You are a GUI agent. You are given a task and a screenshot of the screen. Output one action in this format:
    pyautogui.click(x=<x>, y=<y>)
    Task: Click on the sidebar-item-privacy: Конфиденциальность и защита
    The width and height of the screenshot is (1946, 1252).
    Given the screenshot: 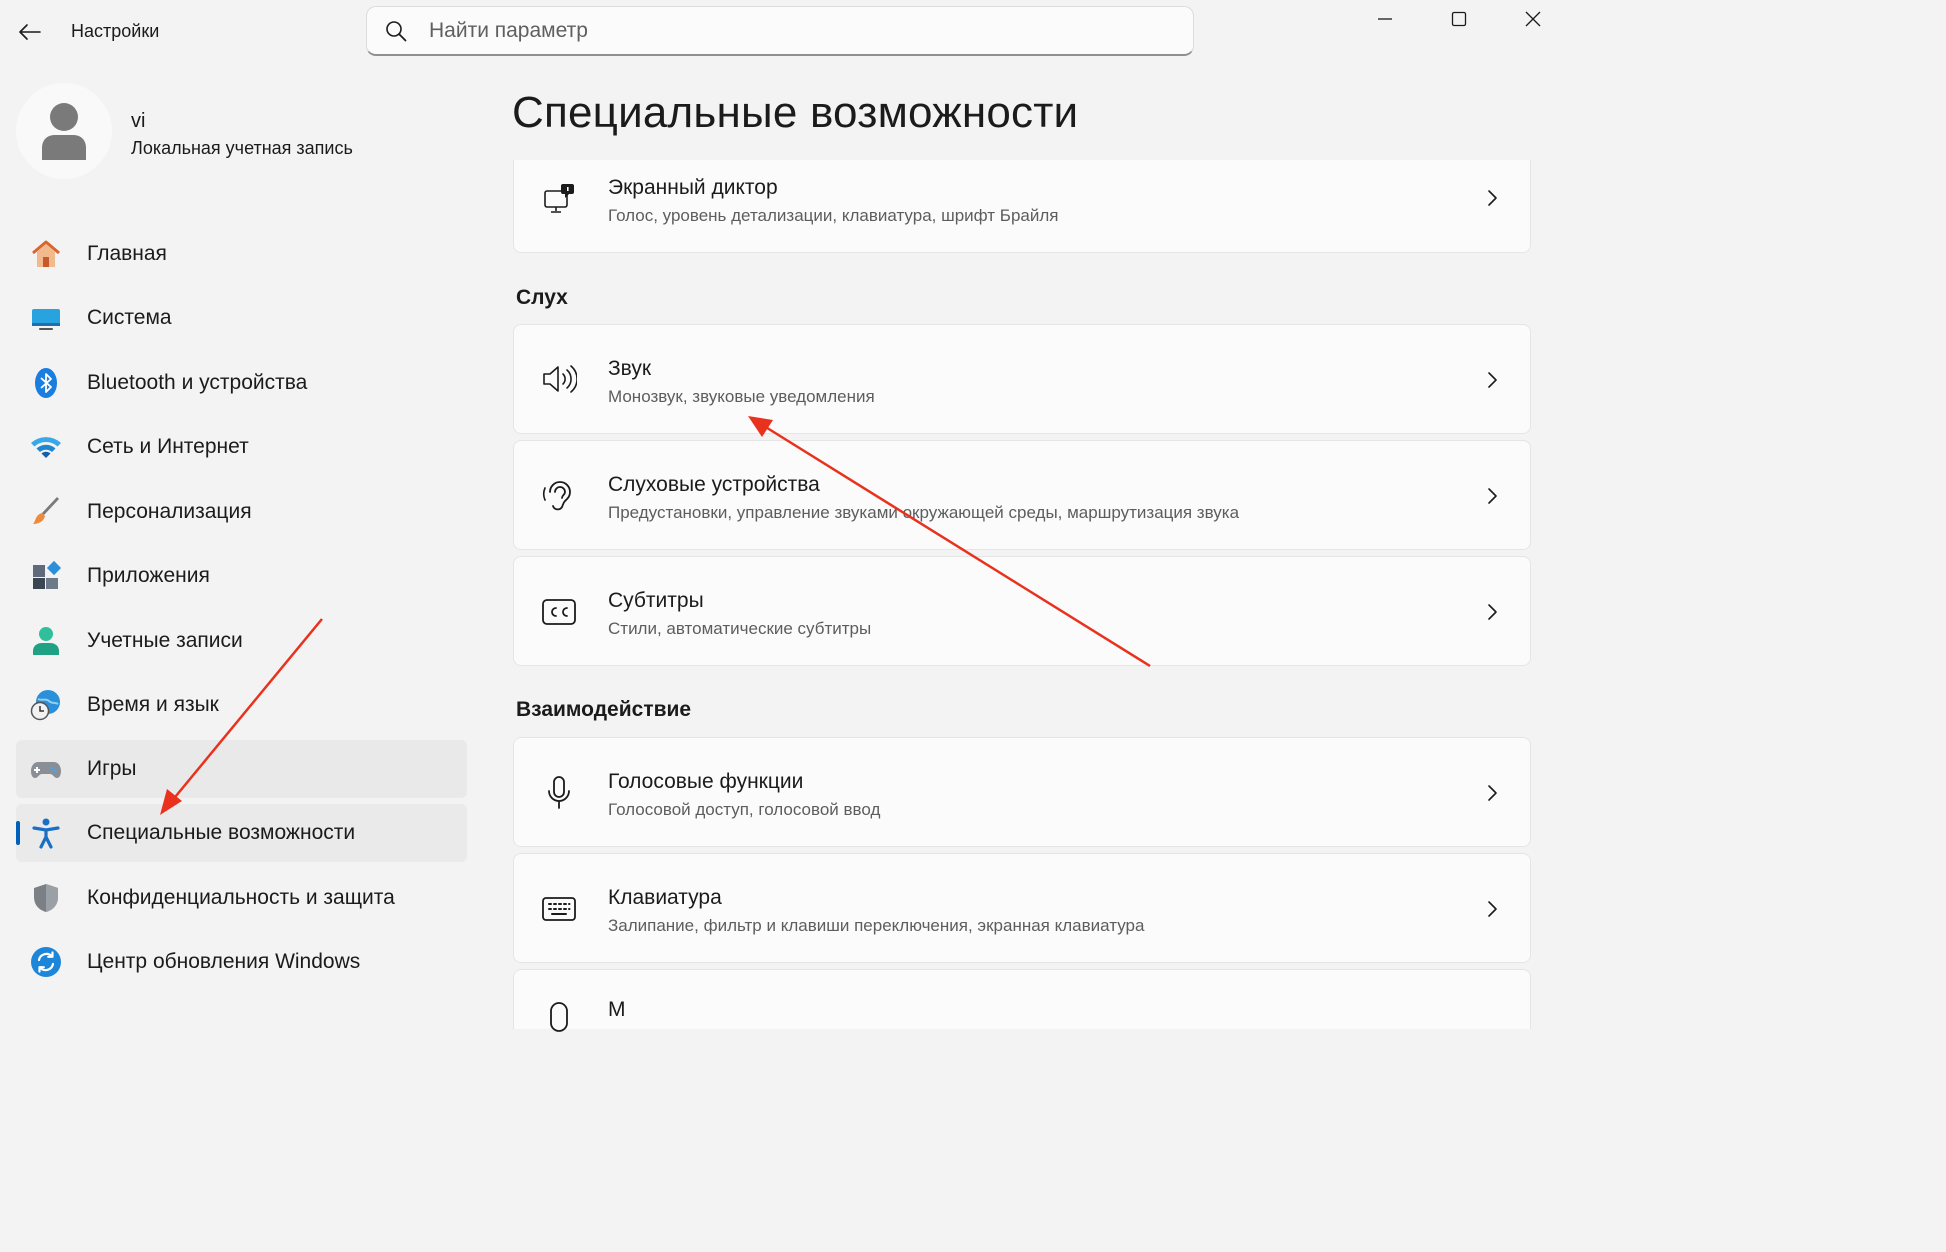 What is the action you would take?
    pyautogui.click(x=241, y=898)
    